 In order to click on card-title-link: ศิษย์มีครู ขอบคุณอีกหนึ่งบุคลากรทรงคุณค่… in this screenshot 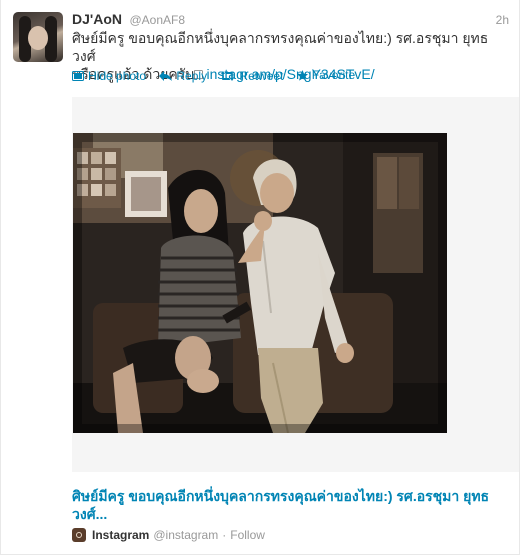, I will do `click(282, 505)`.